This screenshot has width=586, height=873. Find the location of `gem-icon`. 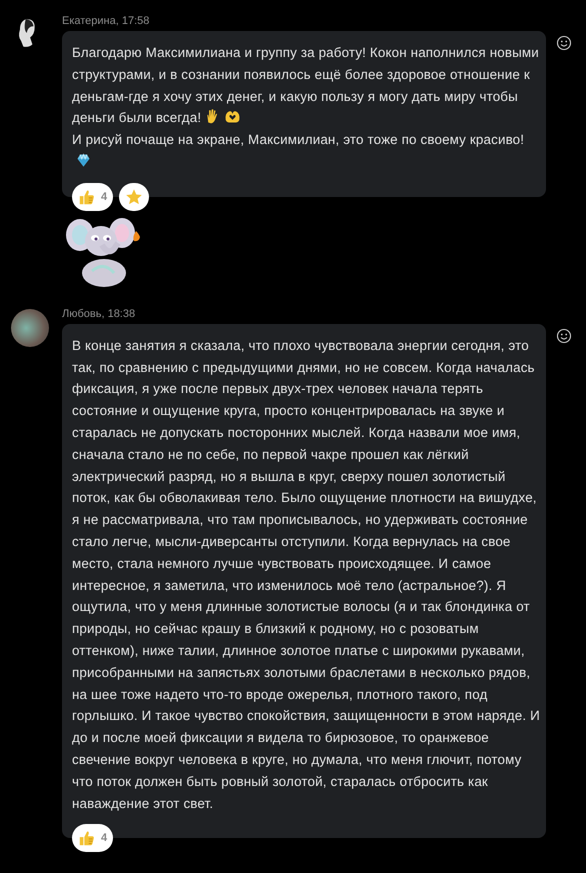

gem-icon is located at coordinates (83, 160).